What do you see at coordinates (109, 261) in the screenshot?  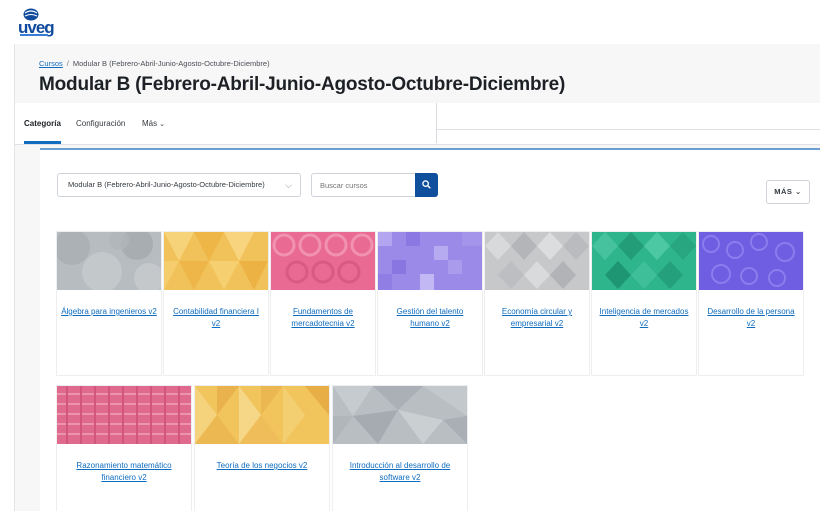 I see `course-image-algebra` at bounding box center [109, 261].